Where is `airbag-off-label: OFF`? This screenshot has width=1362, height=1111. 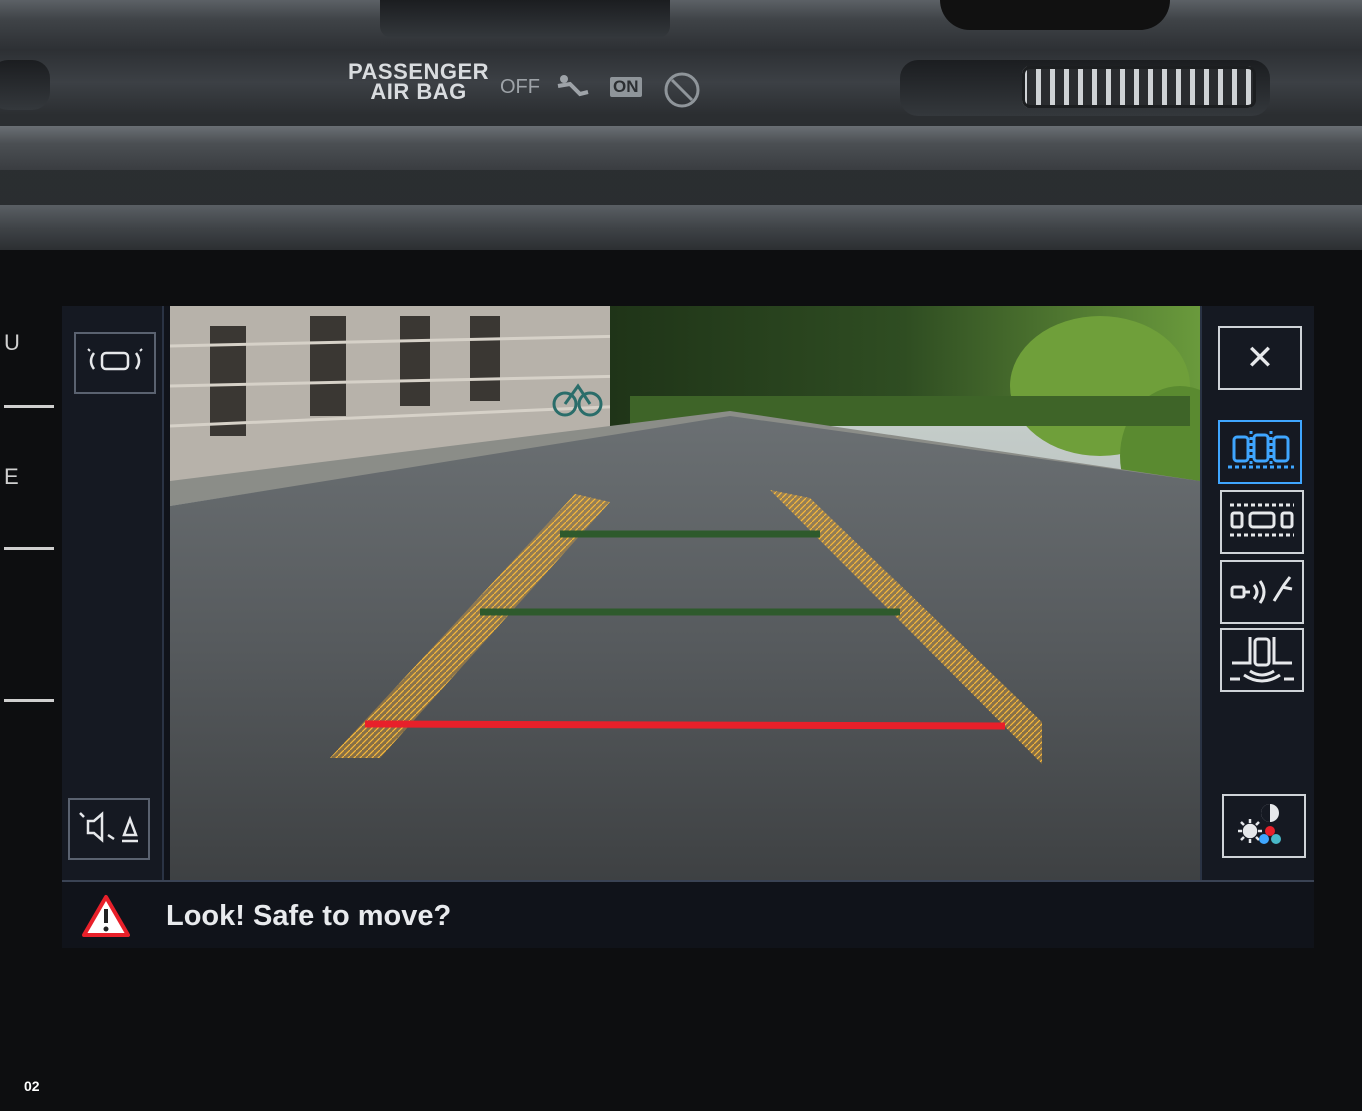 airbag-off-label: OFF is located at coordinates (520, 87).